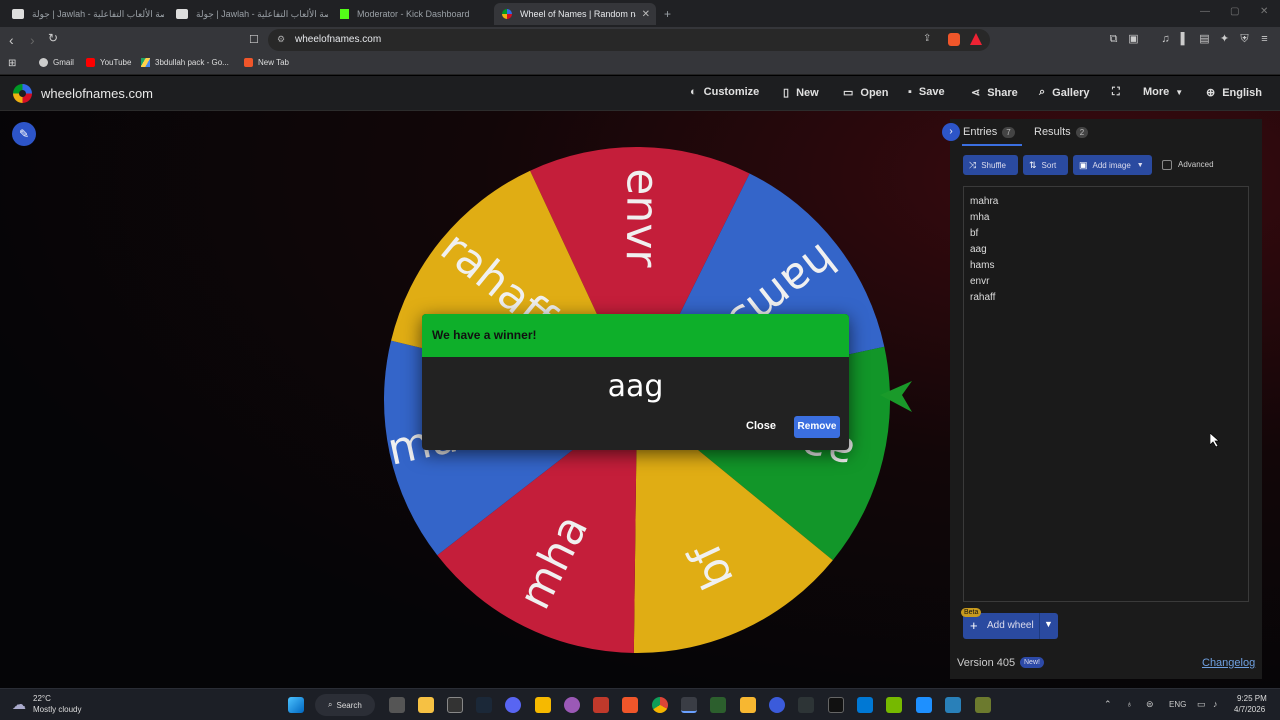 This screenshot has width=1280, height=720. I want to click on tab-title: جولة | Jawlah - منصة الألعاب التفاعلية, so click(98, 13).